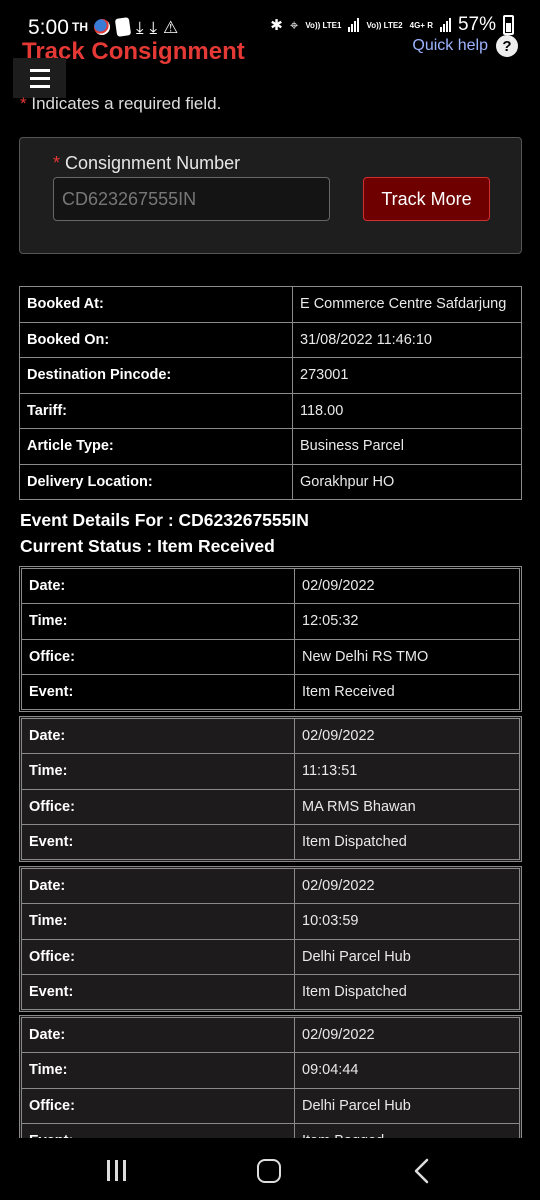 The width and height of the screenshot is (540, 1200). Describe the element at coordinates (384, 25) in the screenshot. I see `volte2-indicator: Vo)) LTE2` at that location.